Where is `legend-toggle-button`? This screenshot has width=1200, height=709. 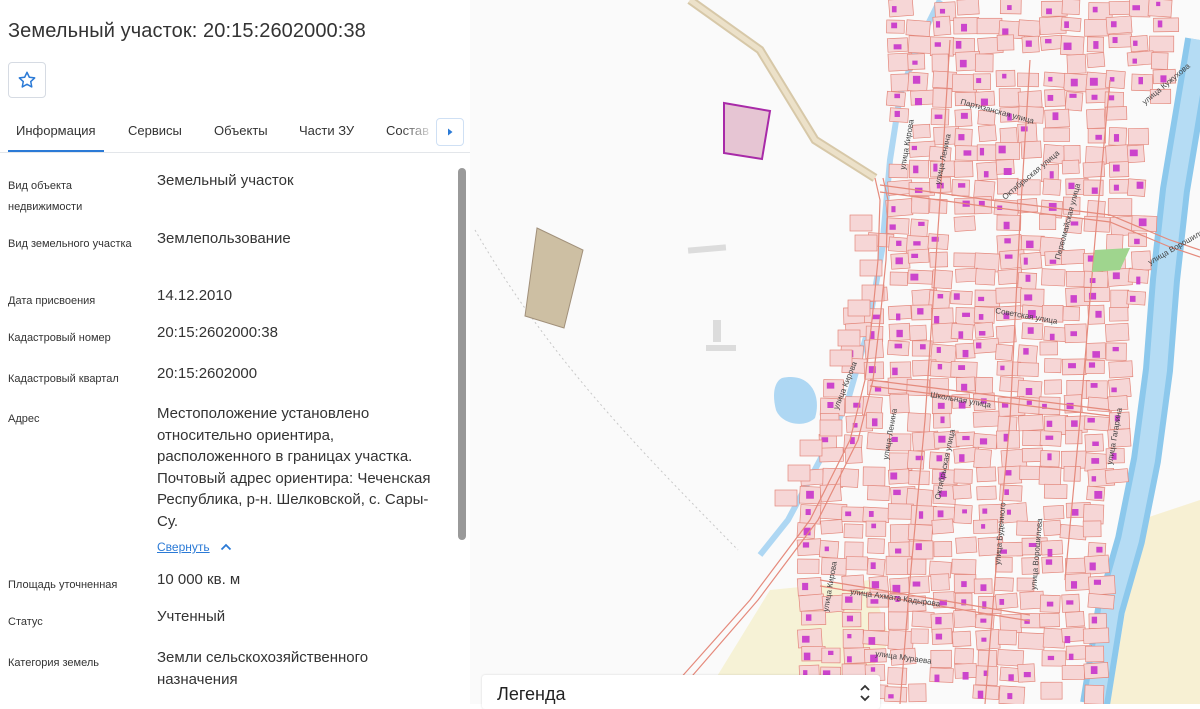 legend-toggle-button is located at coordinates (865, 695).